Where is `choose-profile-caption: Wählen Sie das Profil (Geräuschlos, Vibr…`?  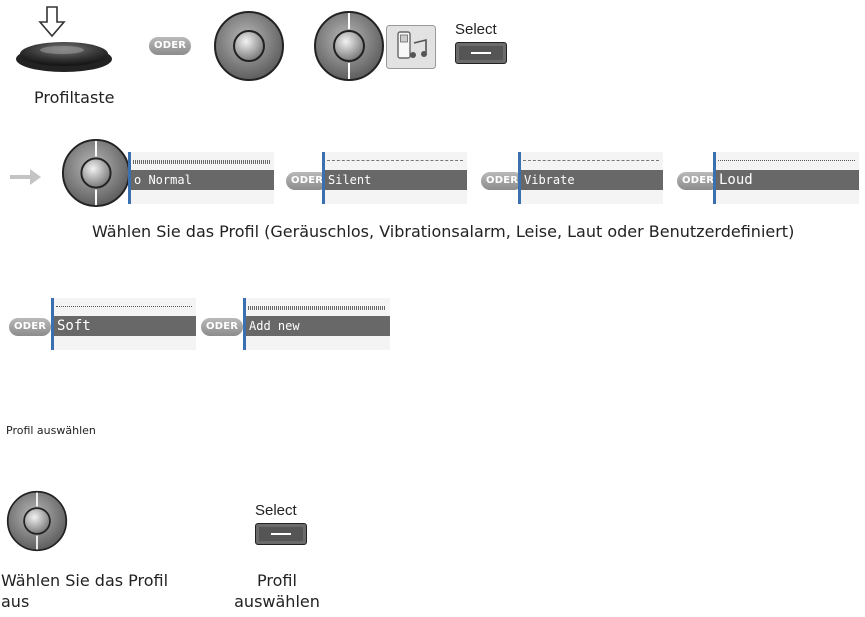 choose-profile-caption: Wählen Sie das Profil (Geräuschlos, Vibr… is located at coordinates (443, 231).